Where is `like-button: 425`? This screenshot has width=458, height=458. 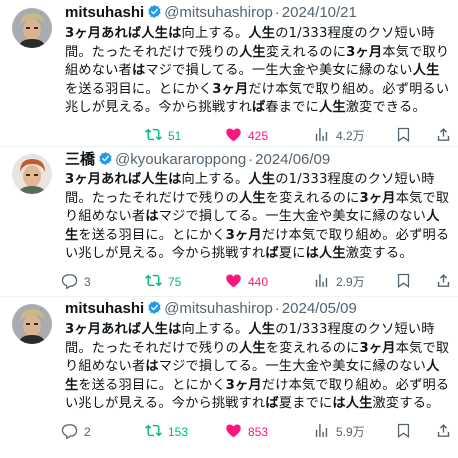 like-button: 425 is located at coordinates (246, 136).